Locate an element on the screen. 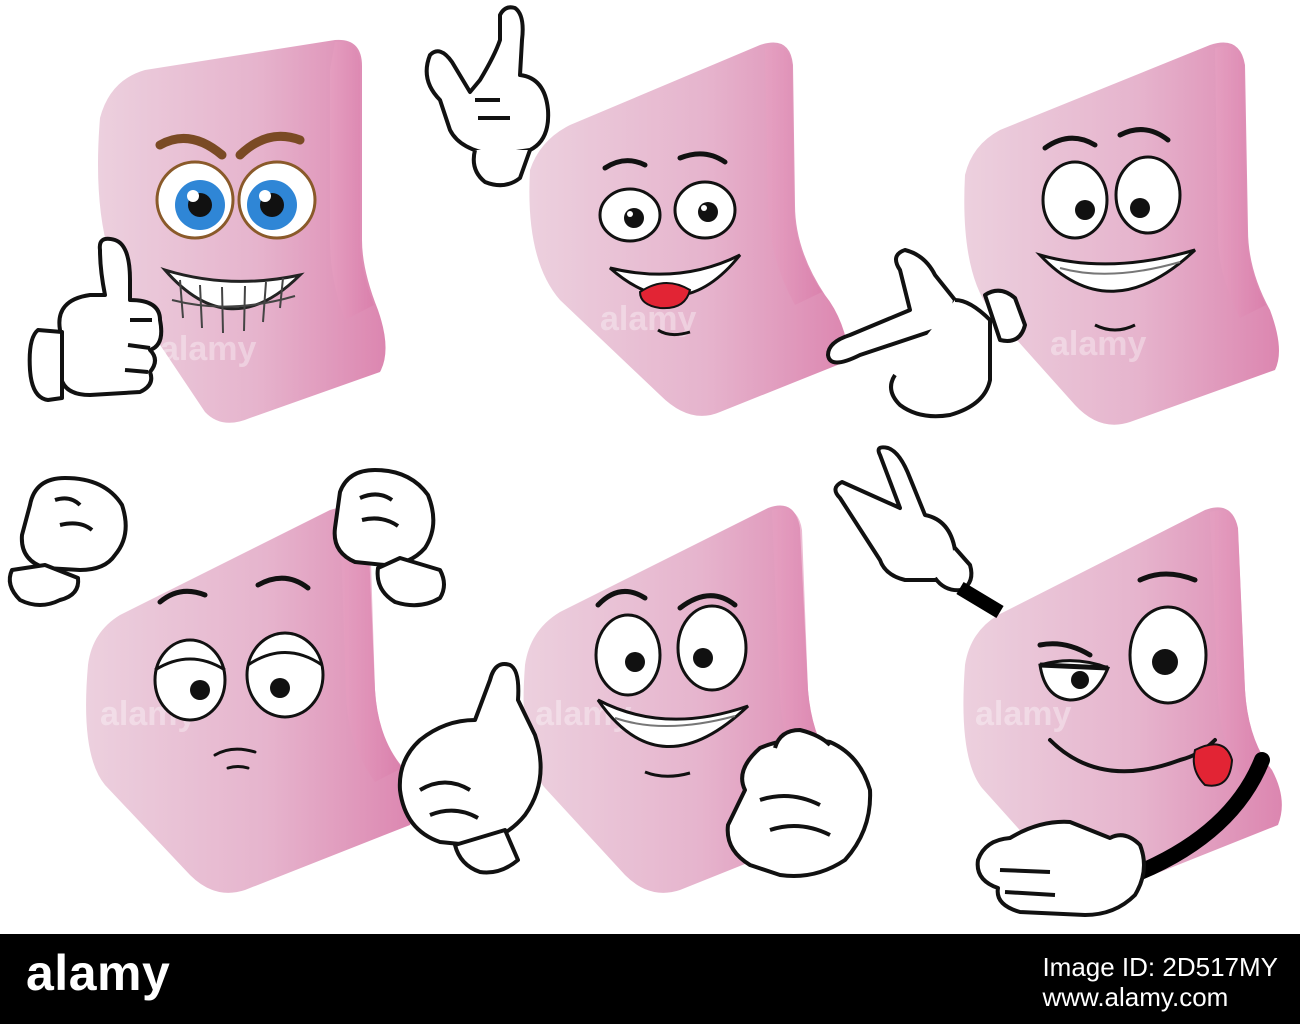 The width and height of the screenshot is (1300, 1024). alamy-logo: alamy is located at coordinates (98, 973).